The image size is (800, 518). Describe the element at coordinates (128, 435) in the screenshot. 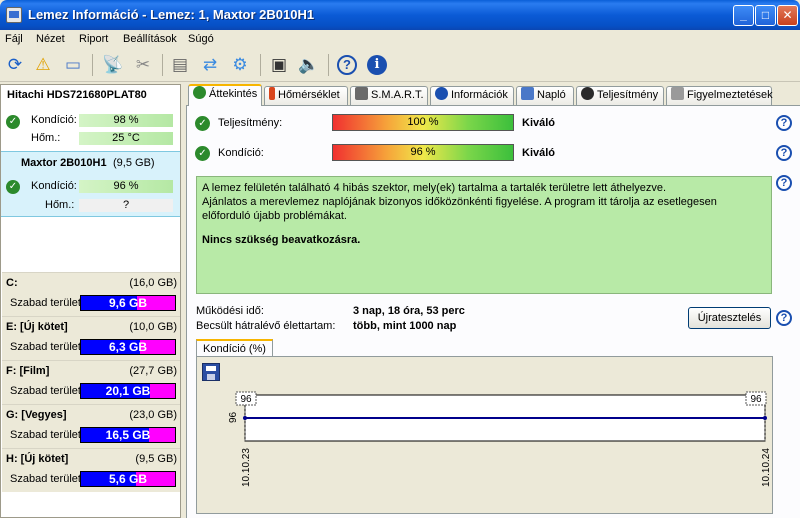

I see `free-space-value: 16,5 GB` at that location.